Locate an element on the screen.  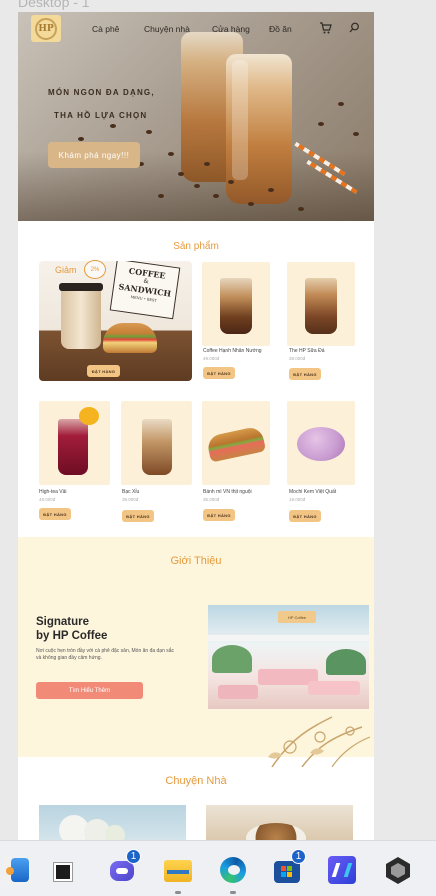
cart-icon is located at coordinates (325, 29).